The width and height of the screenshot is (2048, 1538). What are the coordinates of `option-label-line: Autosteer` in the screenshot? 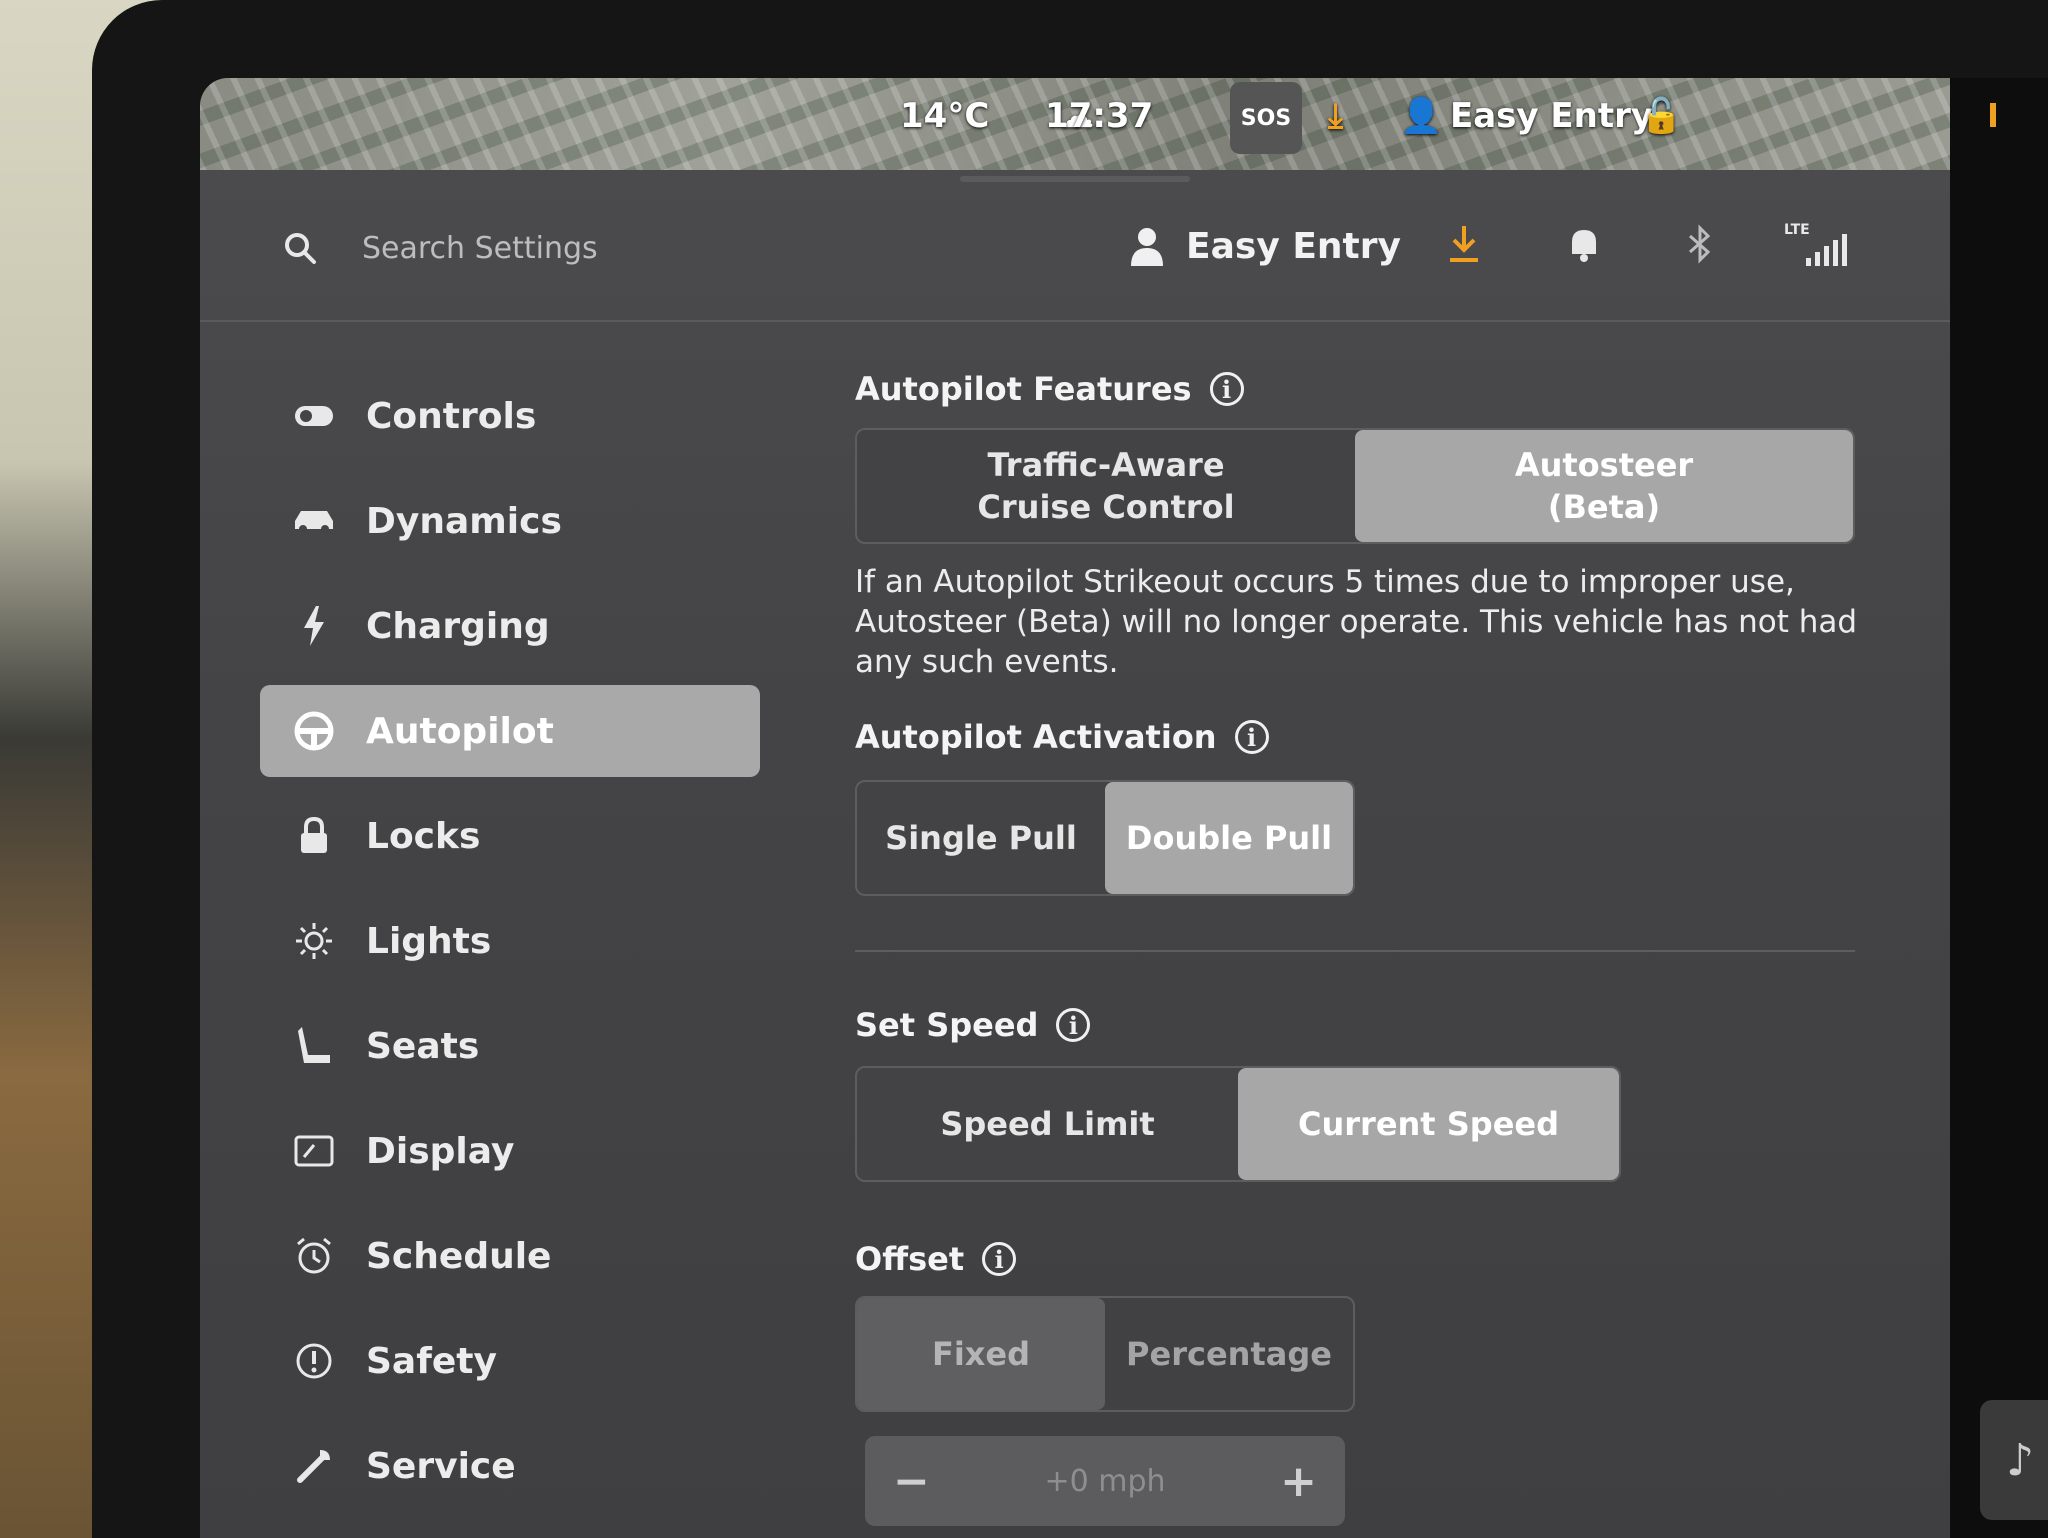 It's located at (1604, 465).